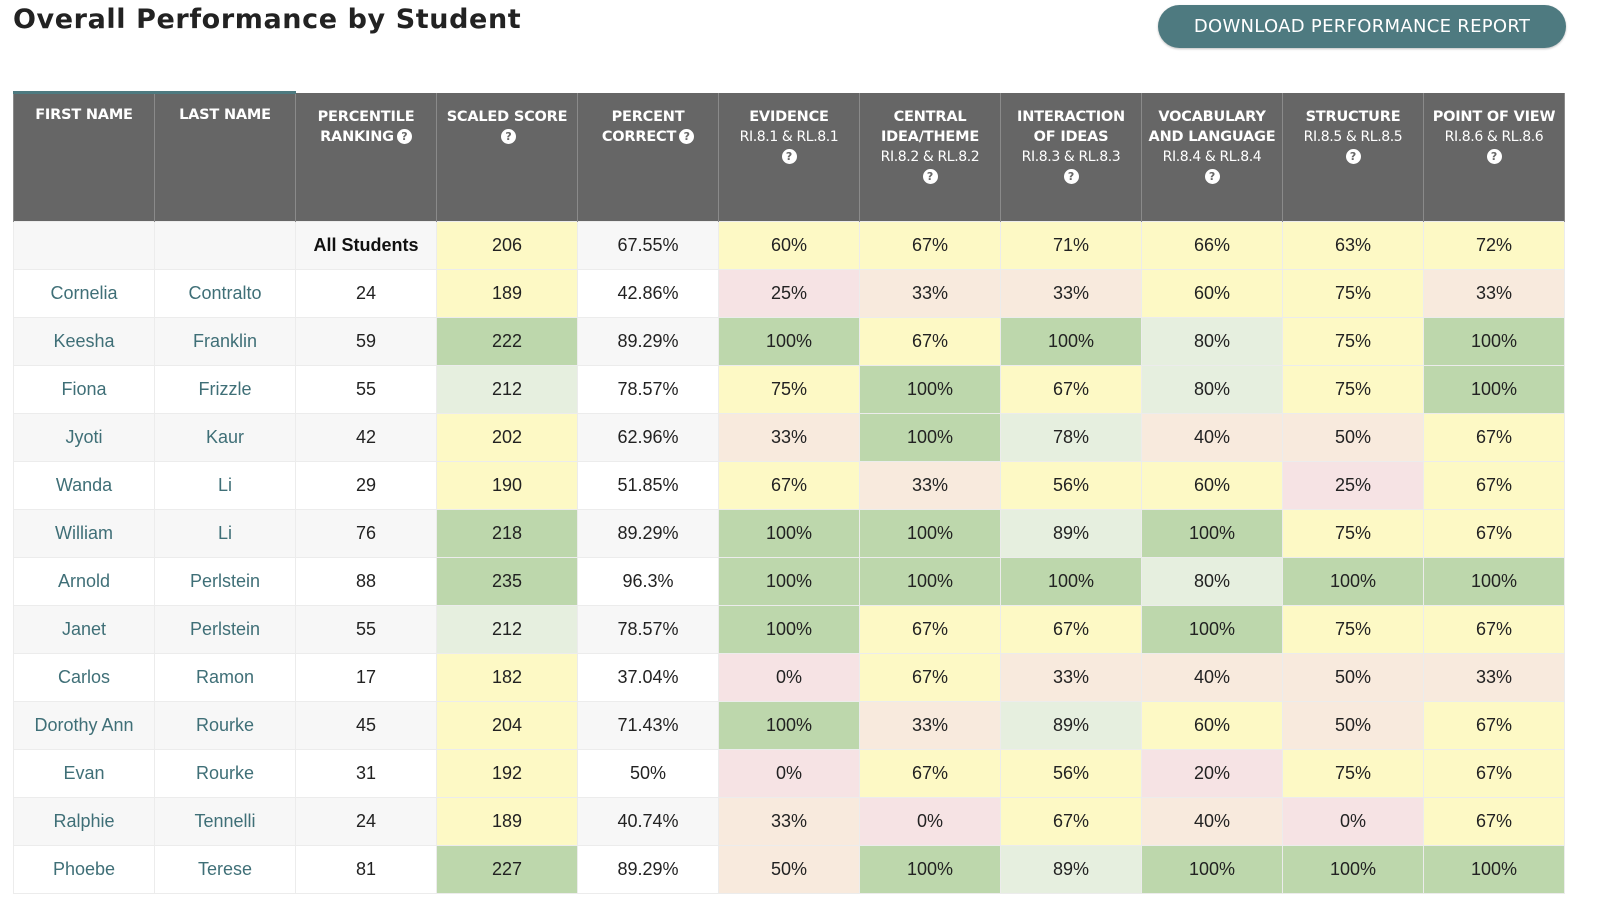 Image resolution: width=1600 pixels, height=899 pixels. What do you see at coordinates (225, 869) in the screenshot?
I see `last-name-link: Terese` at bounding box center [225, 869].